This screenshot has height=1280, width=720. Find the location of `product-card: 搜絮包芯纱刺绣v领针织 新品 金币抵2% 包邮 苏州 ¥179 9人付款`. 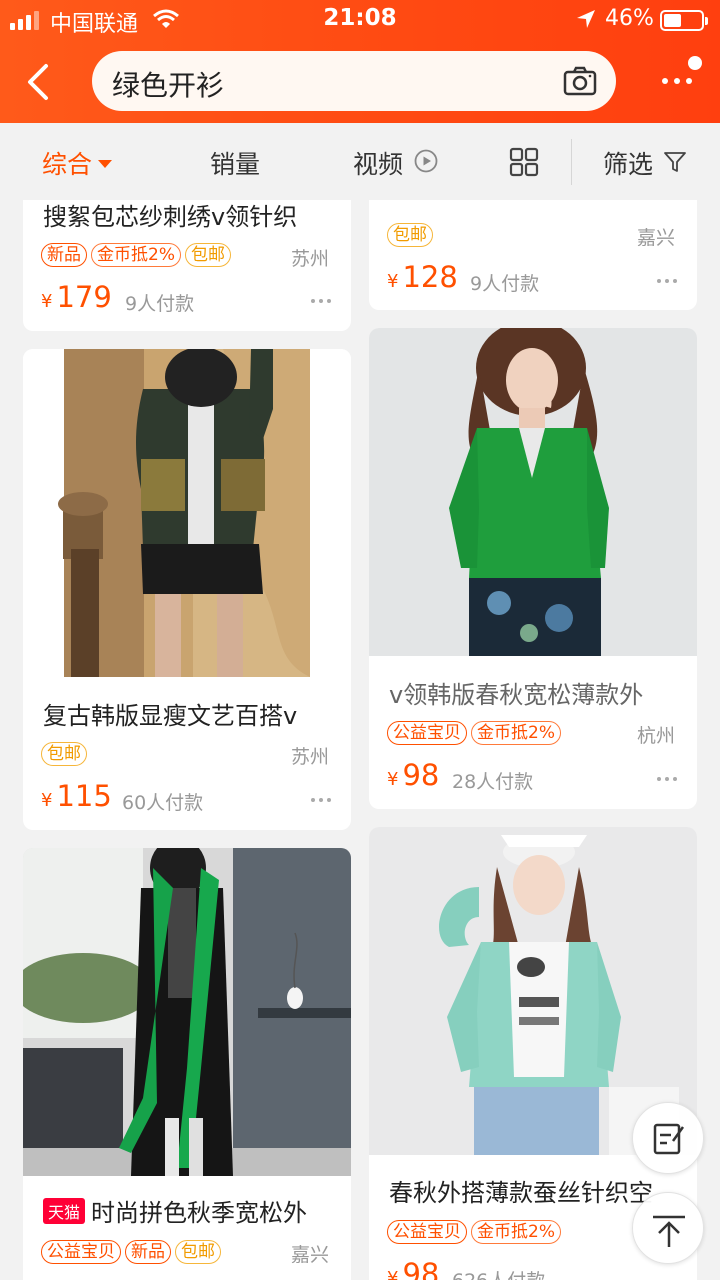

product-card: 搜絮包芯纱刺绣v领针织 新品 金币抵2% 包邮 苏州 ¥179 9人付款 is located at coordinates (187, 265).